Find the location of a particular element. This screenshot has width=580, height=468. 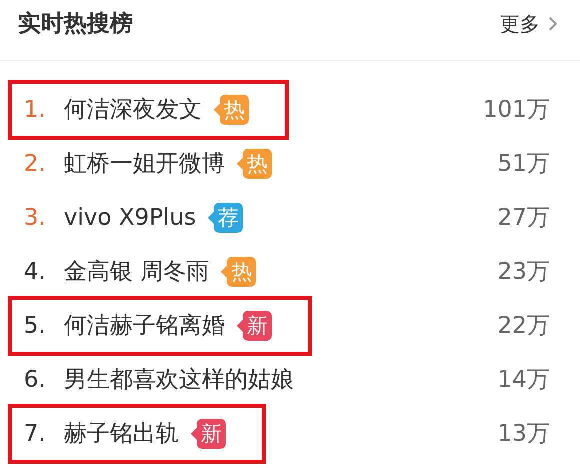

rank-number: 2. is located at coordinates (35, 164).